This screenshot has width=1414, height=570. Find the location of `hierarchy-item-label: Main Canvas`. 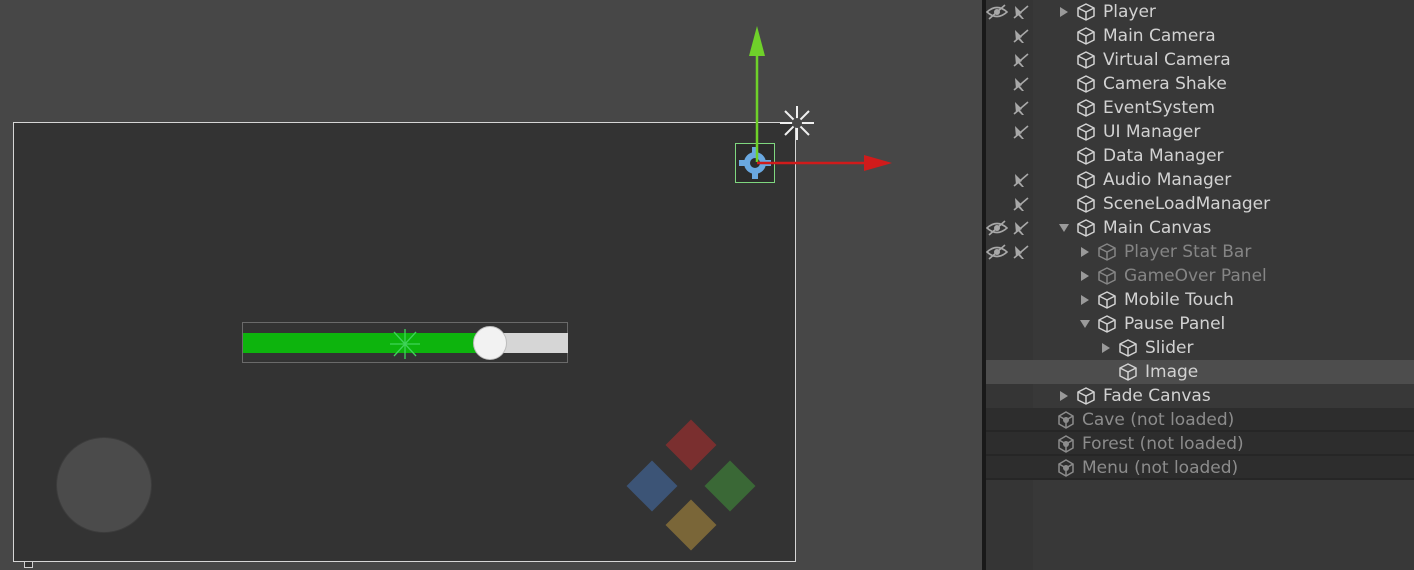

hierarchy-item-label: Main Canvas is located at coordinates (1157, 228).